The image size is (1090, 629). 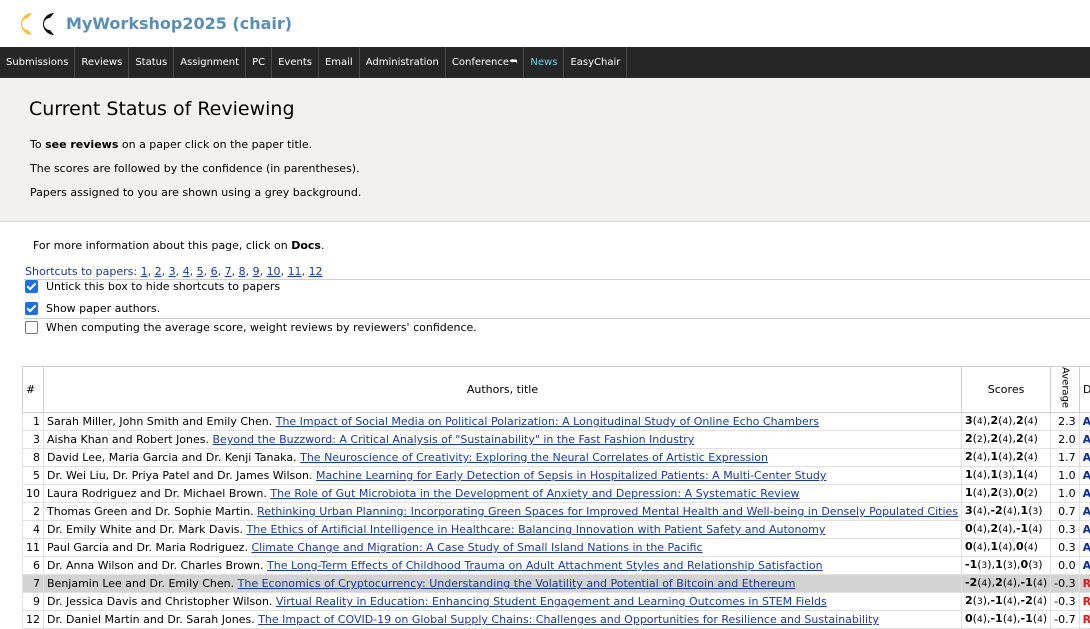 What do you see at coordinates (214, 271) in the screenshot?
I see `shortcut-link-6: 6` at bounding box center [214, 271].